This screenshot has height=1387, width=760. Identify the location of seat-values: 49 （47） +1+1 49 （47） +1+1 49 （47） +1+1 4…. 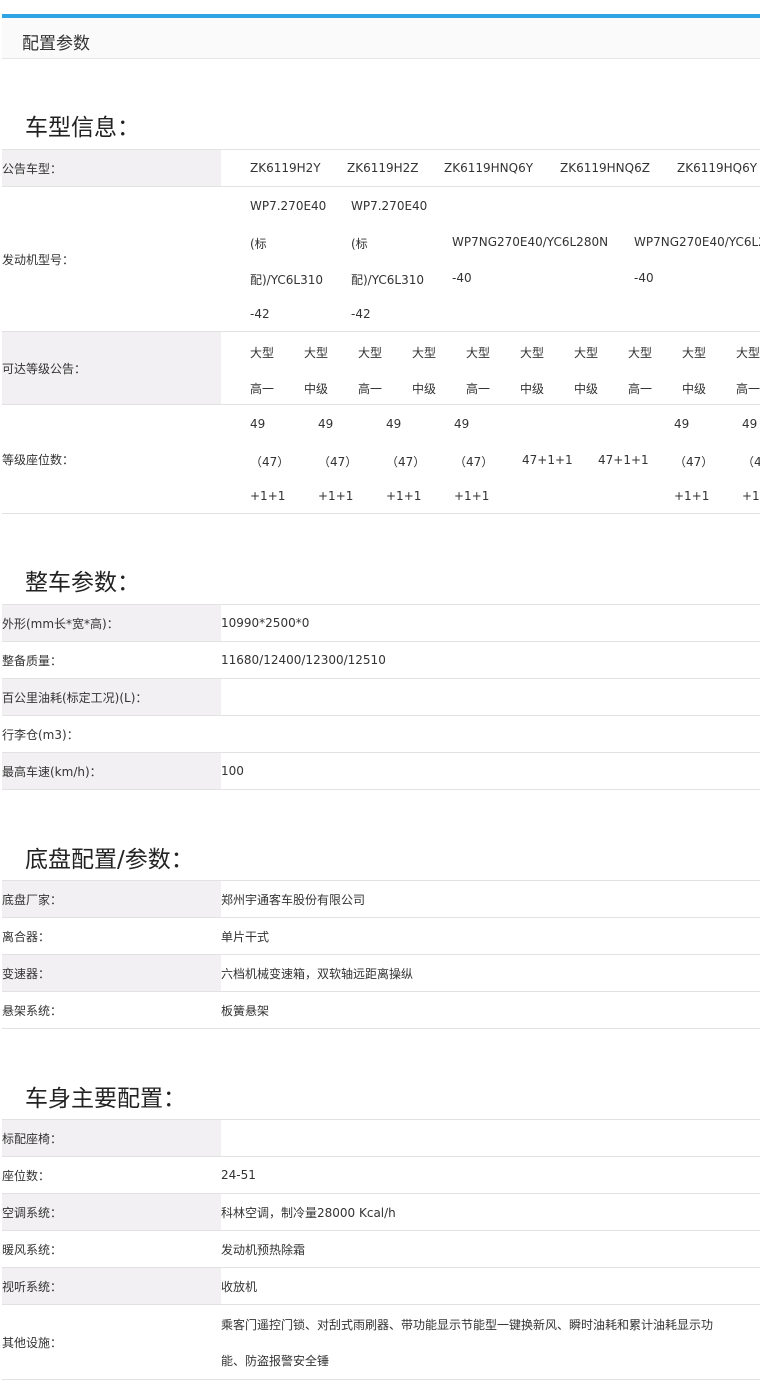
(490, 459).